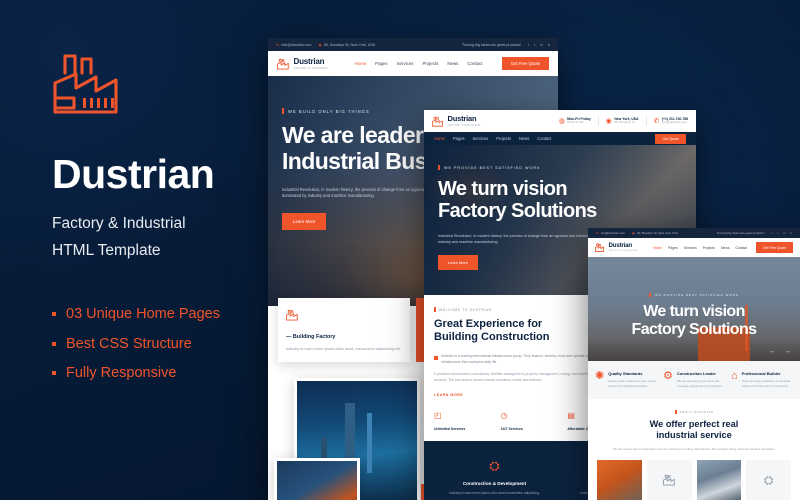 The image size is (800, 500). What do you see at coordinates (494, 483) in the screenshot?
I see `service-title: Construction & Development` at bounding box center [494, 483].